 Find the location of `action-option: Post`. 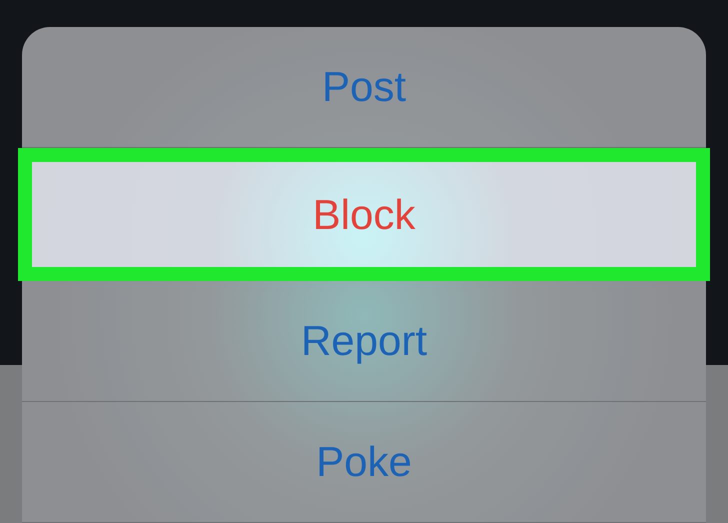

action-option: Post is located at coordinates (364, 87).